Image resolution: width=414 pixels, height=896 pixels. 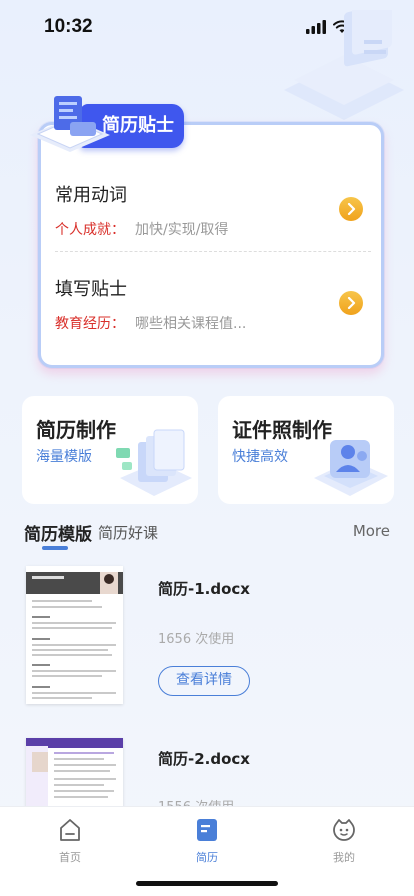 I want to click on nav-resume: 简历, so click(x=207, y=841).